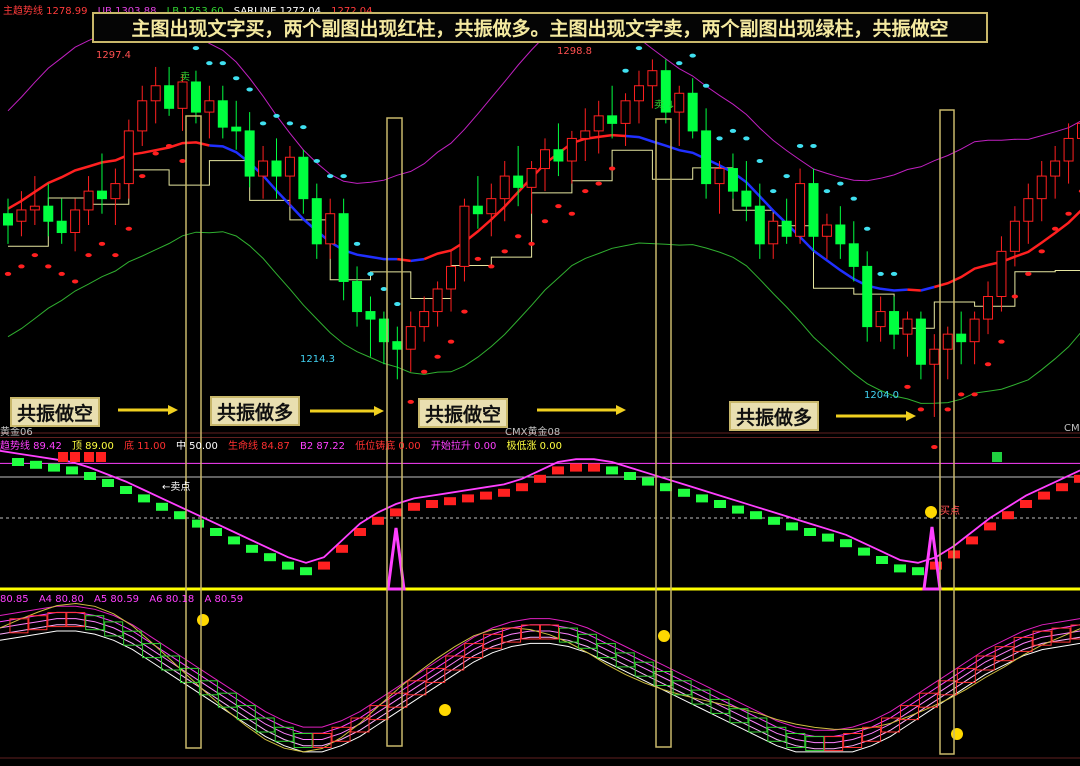 The width and height of the screenshot is (1080, 766). I want to click on sub1-header-item-7: 开始拉升 0.00, so click(463, 446).